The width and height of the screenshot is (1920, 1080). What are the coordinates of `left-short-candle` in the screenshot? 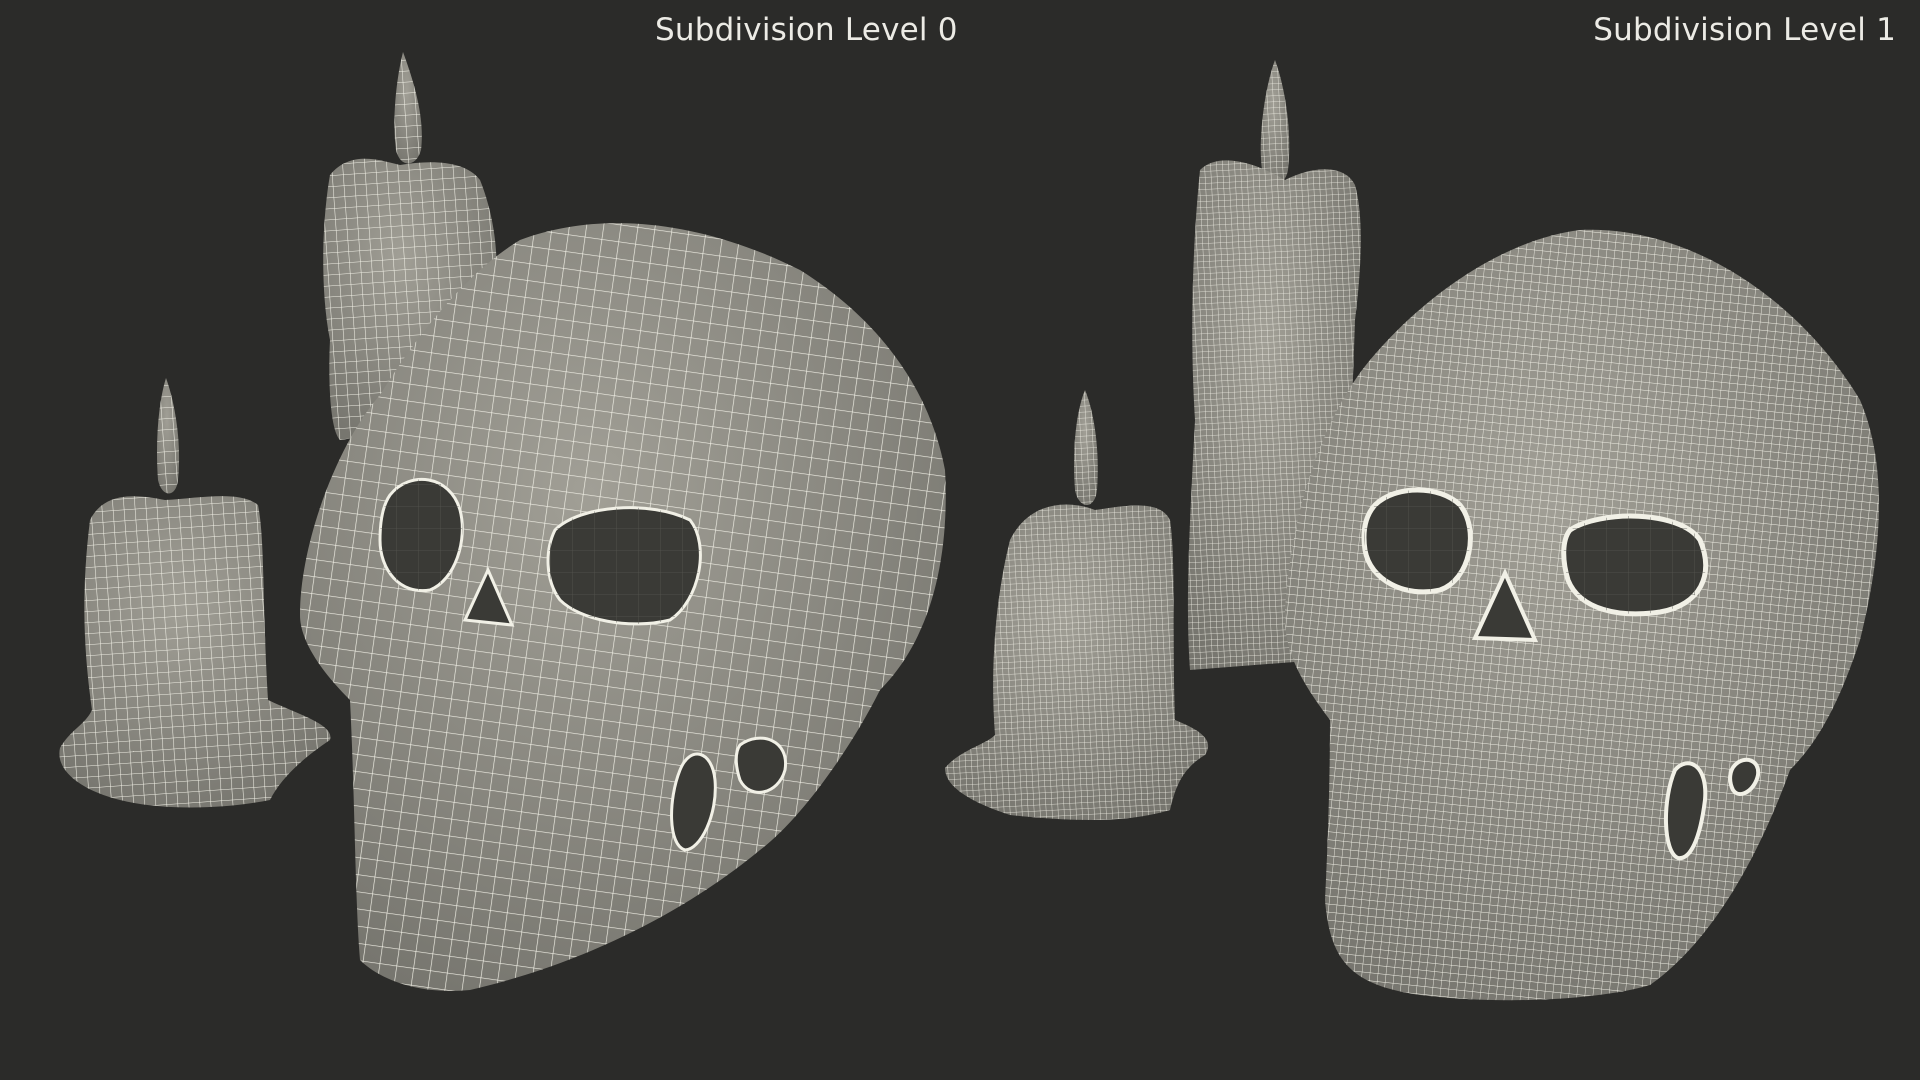 It's located at (195, 593).